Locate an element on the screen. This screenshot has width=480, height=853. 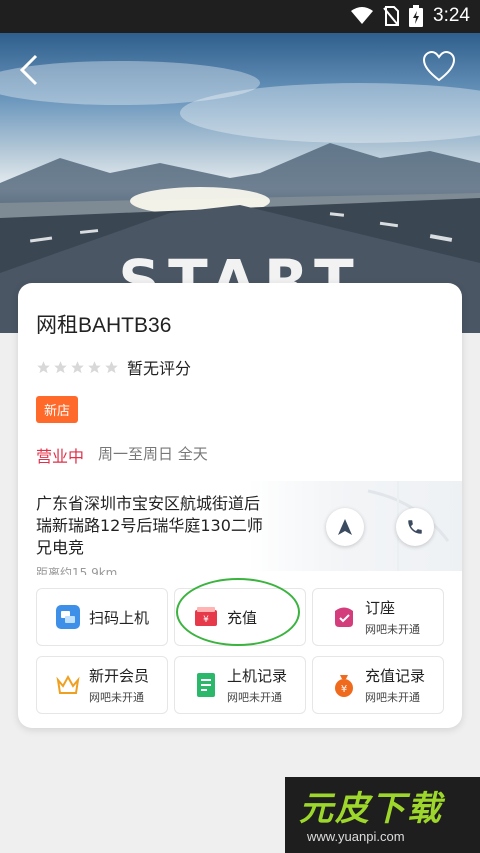
navigate-button is located at coordinates (345, 527).